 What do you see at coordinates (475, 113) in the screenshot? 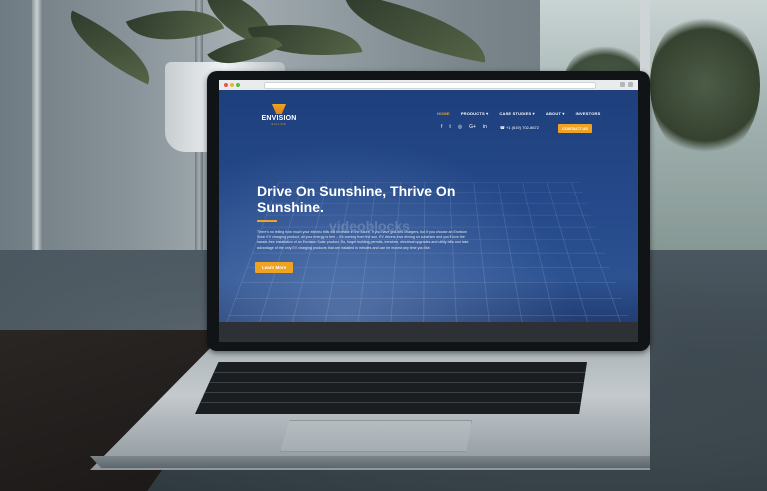
I see `nav-products: PRODUCTS ▾` at bounding box center [475, 113].